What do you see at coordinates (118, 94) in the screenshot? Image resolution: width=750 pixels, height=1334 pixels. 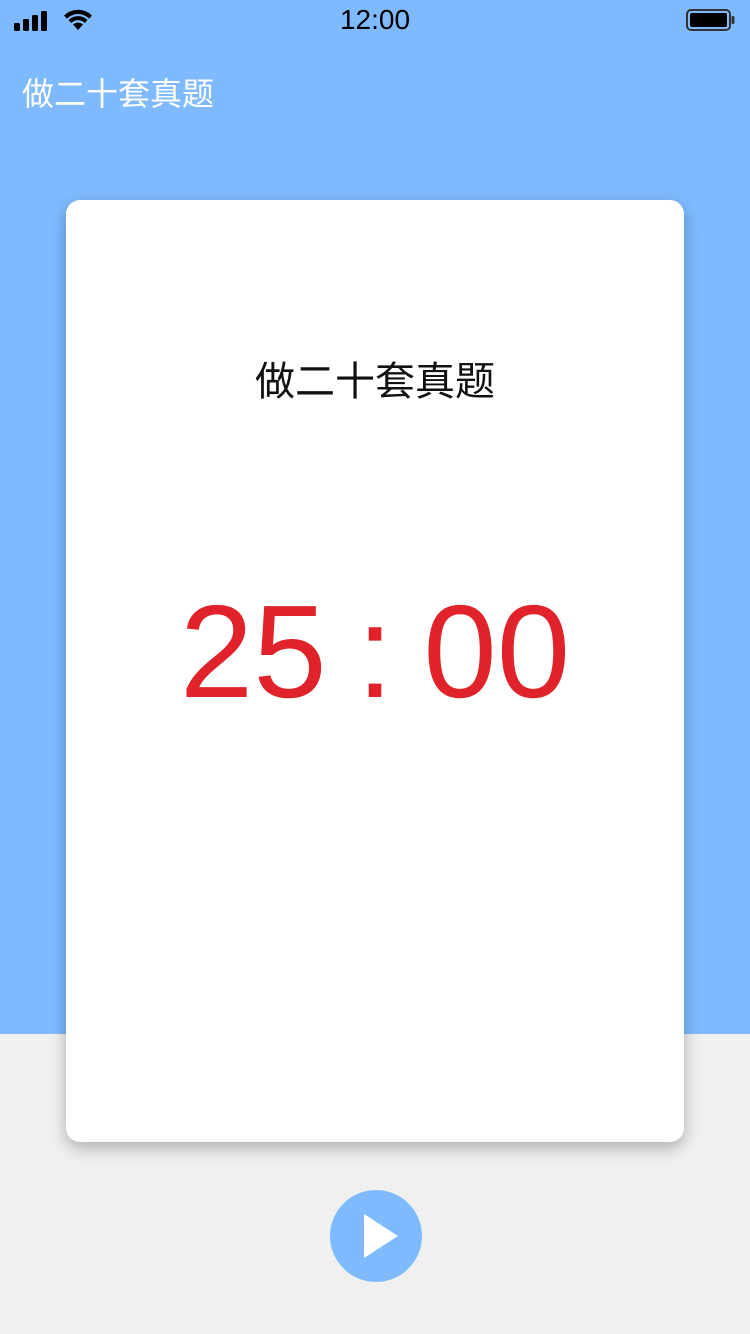 I see `page-title: 做二十套真题` at bounding box center [118, 94].